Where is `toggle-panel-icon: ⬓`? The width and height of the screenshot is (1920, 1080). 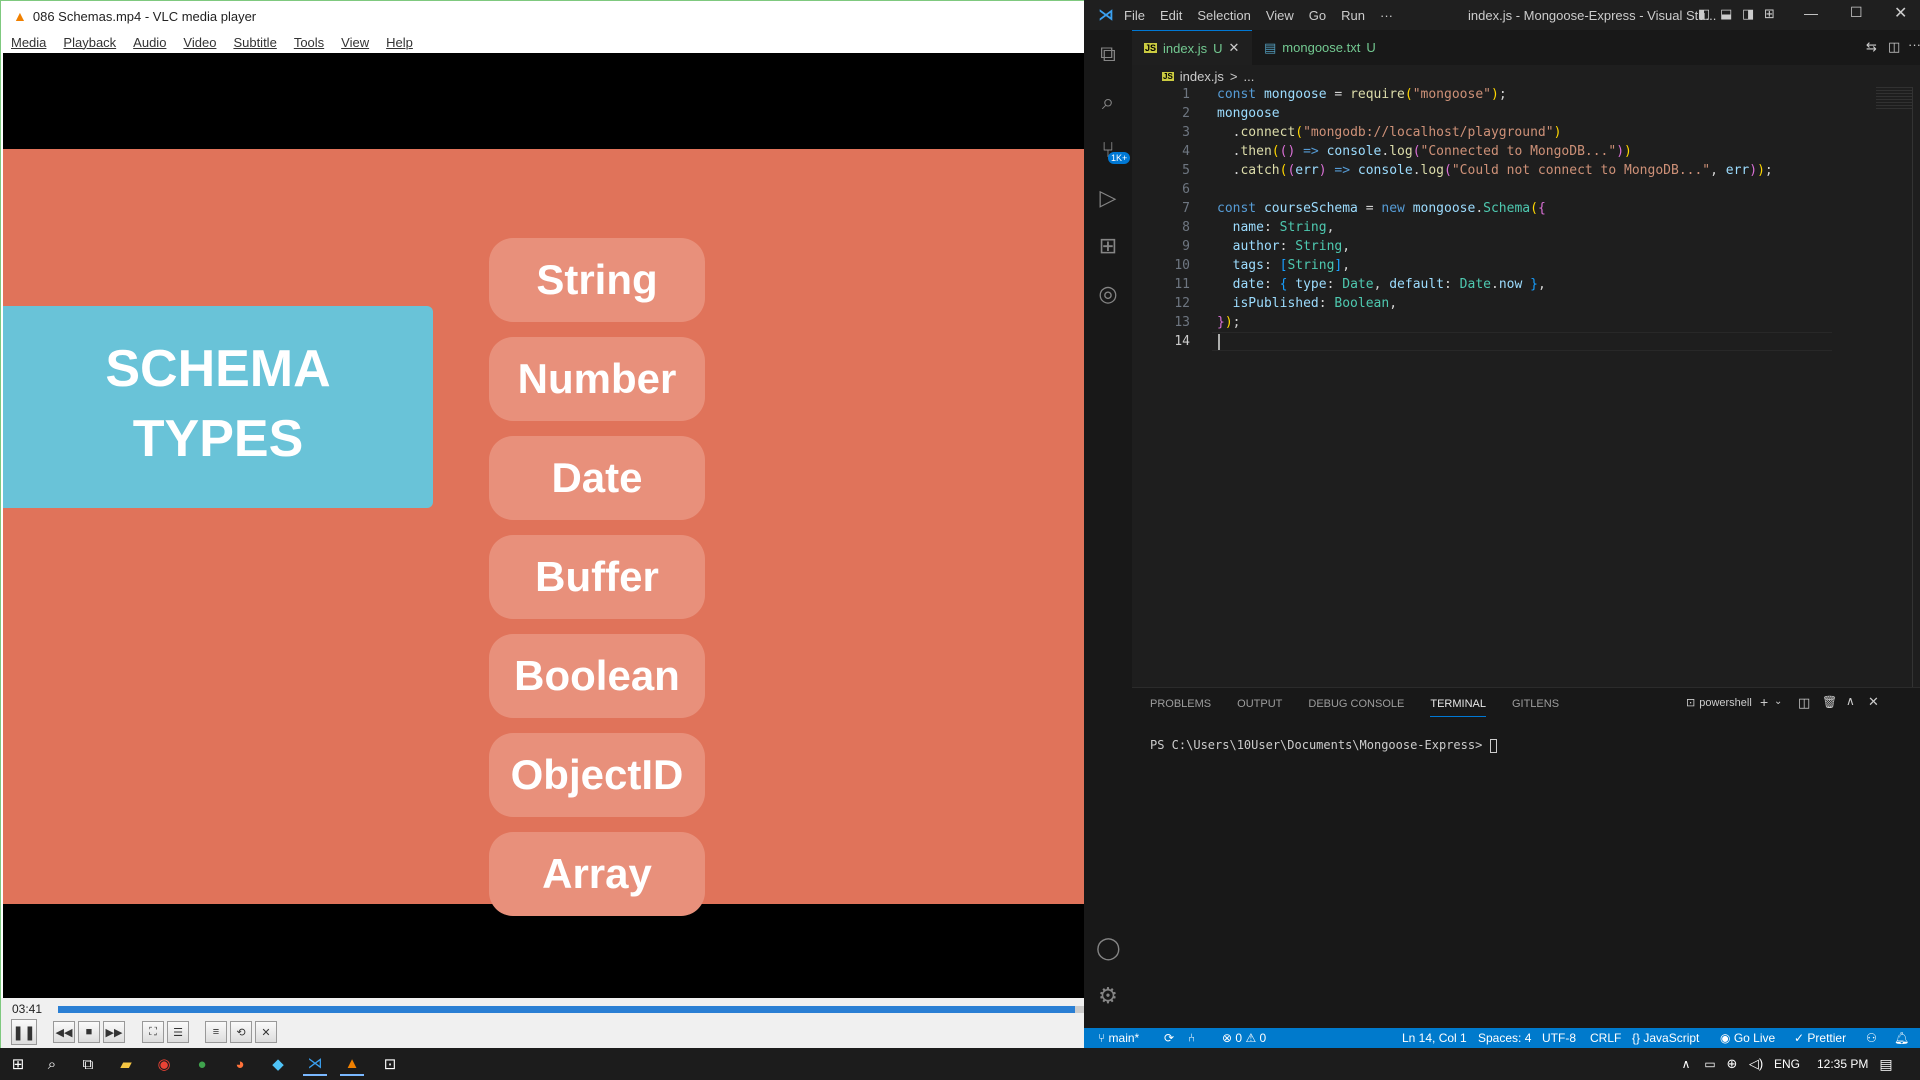 toggle-panel-icon: ⬓ is located at coordinates (1726, 14).